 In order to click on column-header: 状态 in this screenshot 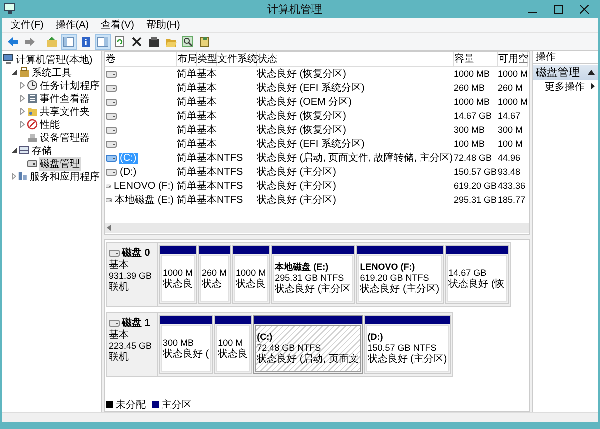, I will do `click(354, 59)`.